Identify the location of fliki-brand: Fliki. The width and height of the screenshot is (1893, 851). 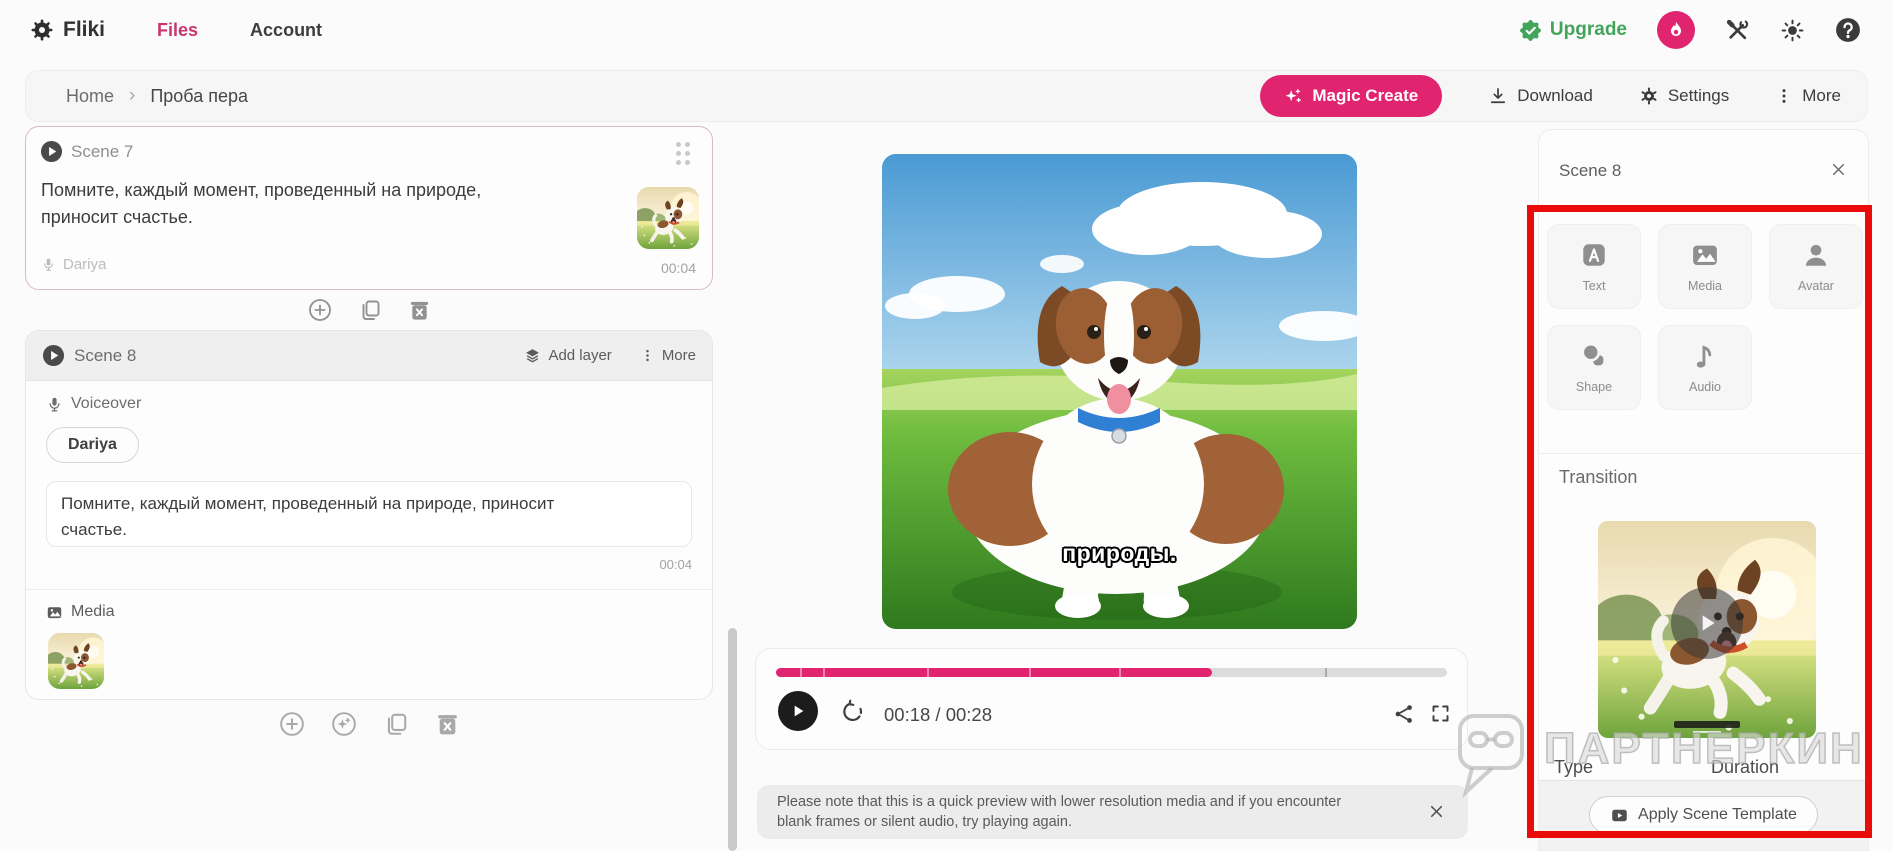
(67, 30).